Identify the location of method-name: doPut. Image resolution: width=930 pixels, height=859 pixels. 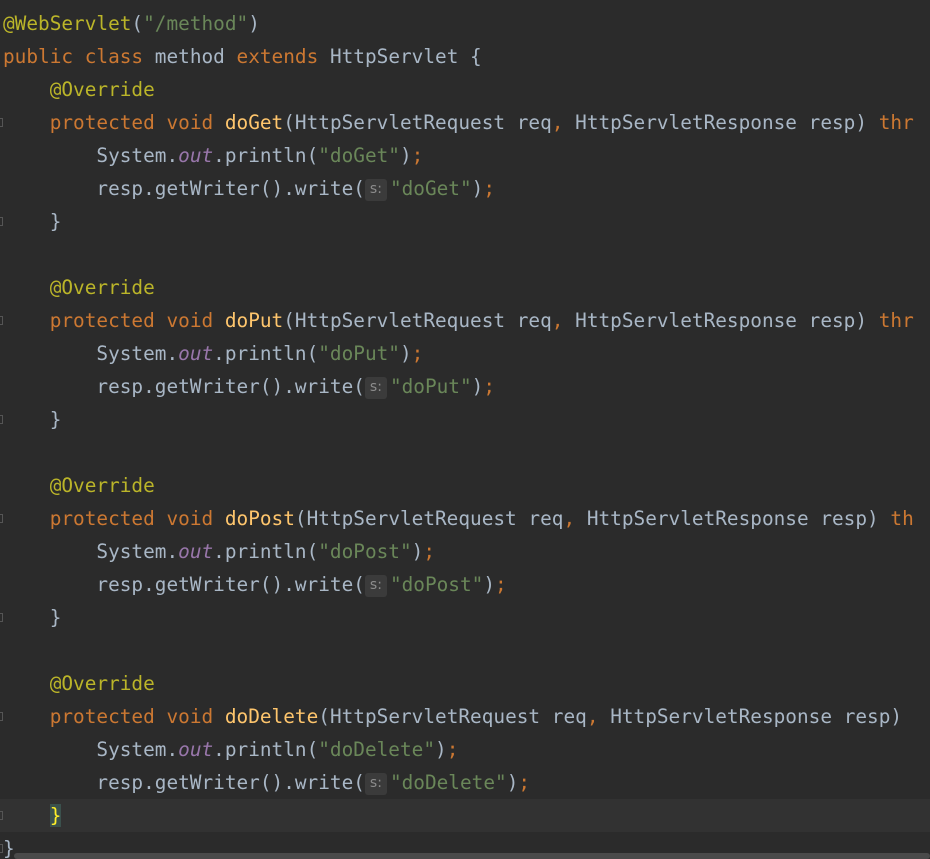
(254, 320).